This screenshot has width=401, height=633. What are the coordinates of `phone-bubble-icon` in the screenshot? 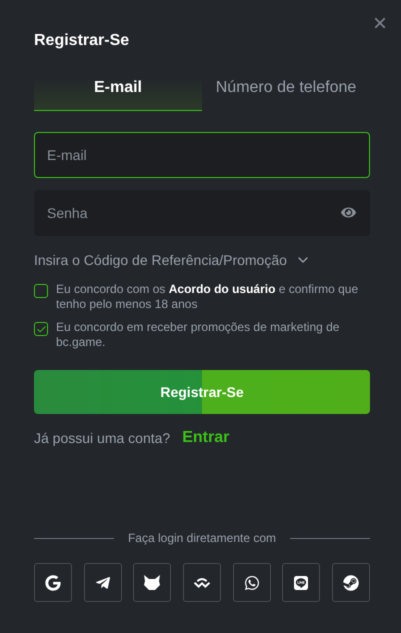 It's located at (252, 582).